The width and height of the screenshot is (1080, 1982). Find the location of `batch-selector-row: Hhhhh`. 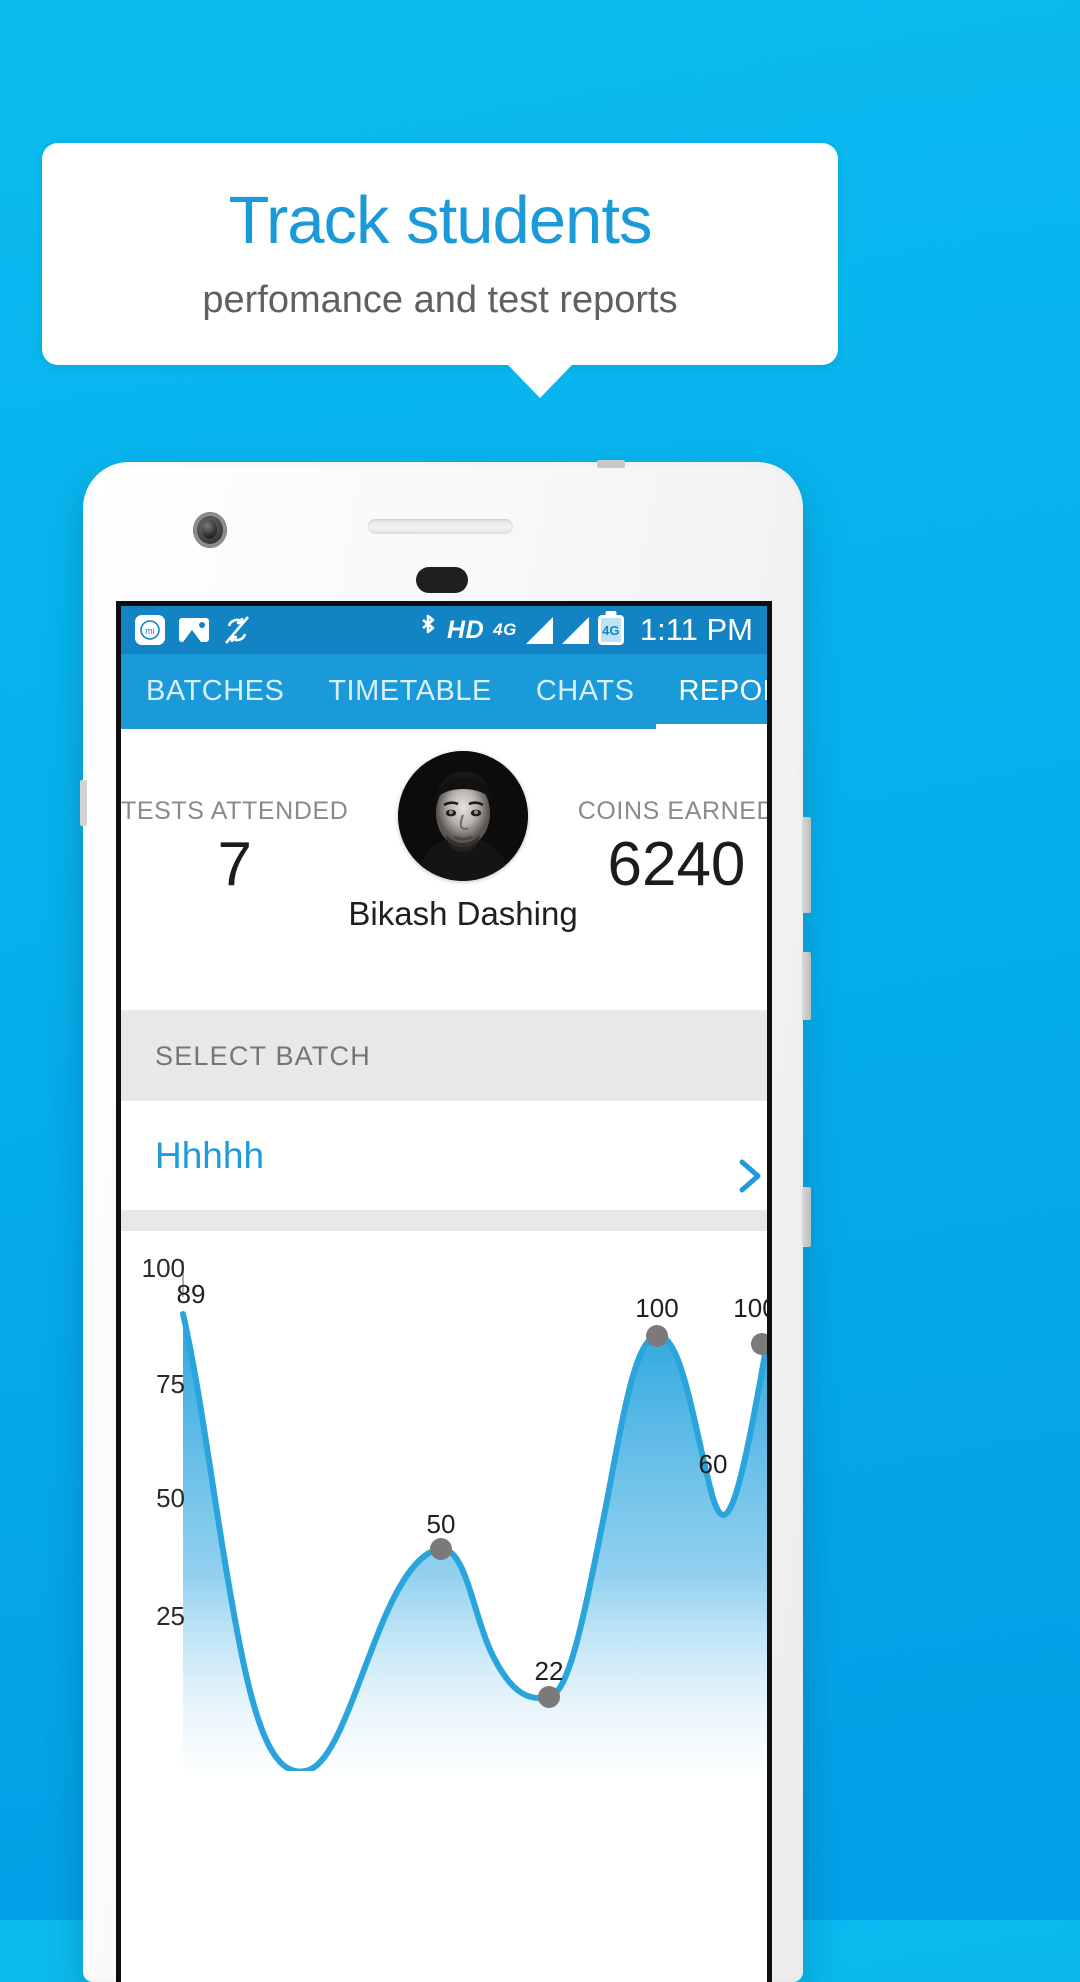

batch-selector-row: Hhhhh is located at coordinates (444, 1156).